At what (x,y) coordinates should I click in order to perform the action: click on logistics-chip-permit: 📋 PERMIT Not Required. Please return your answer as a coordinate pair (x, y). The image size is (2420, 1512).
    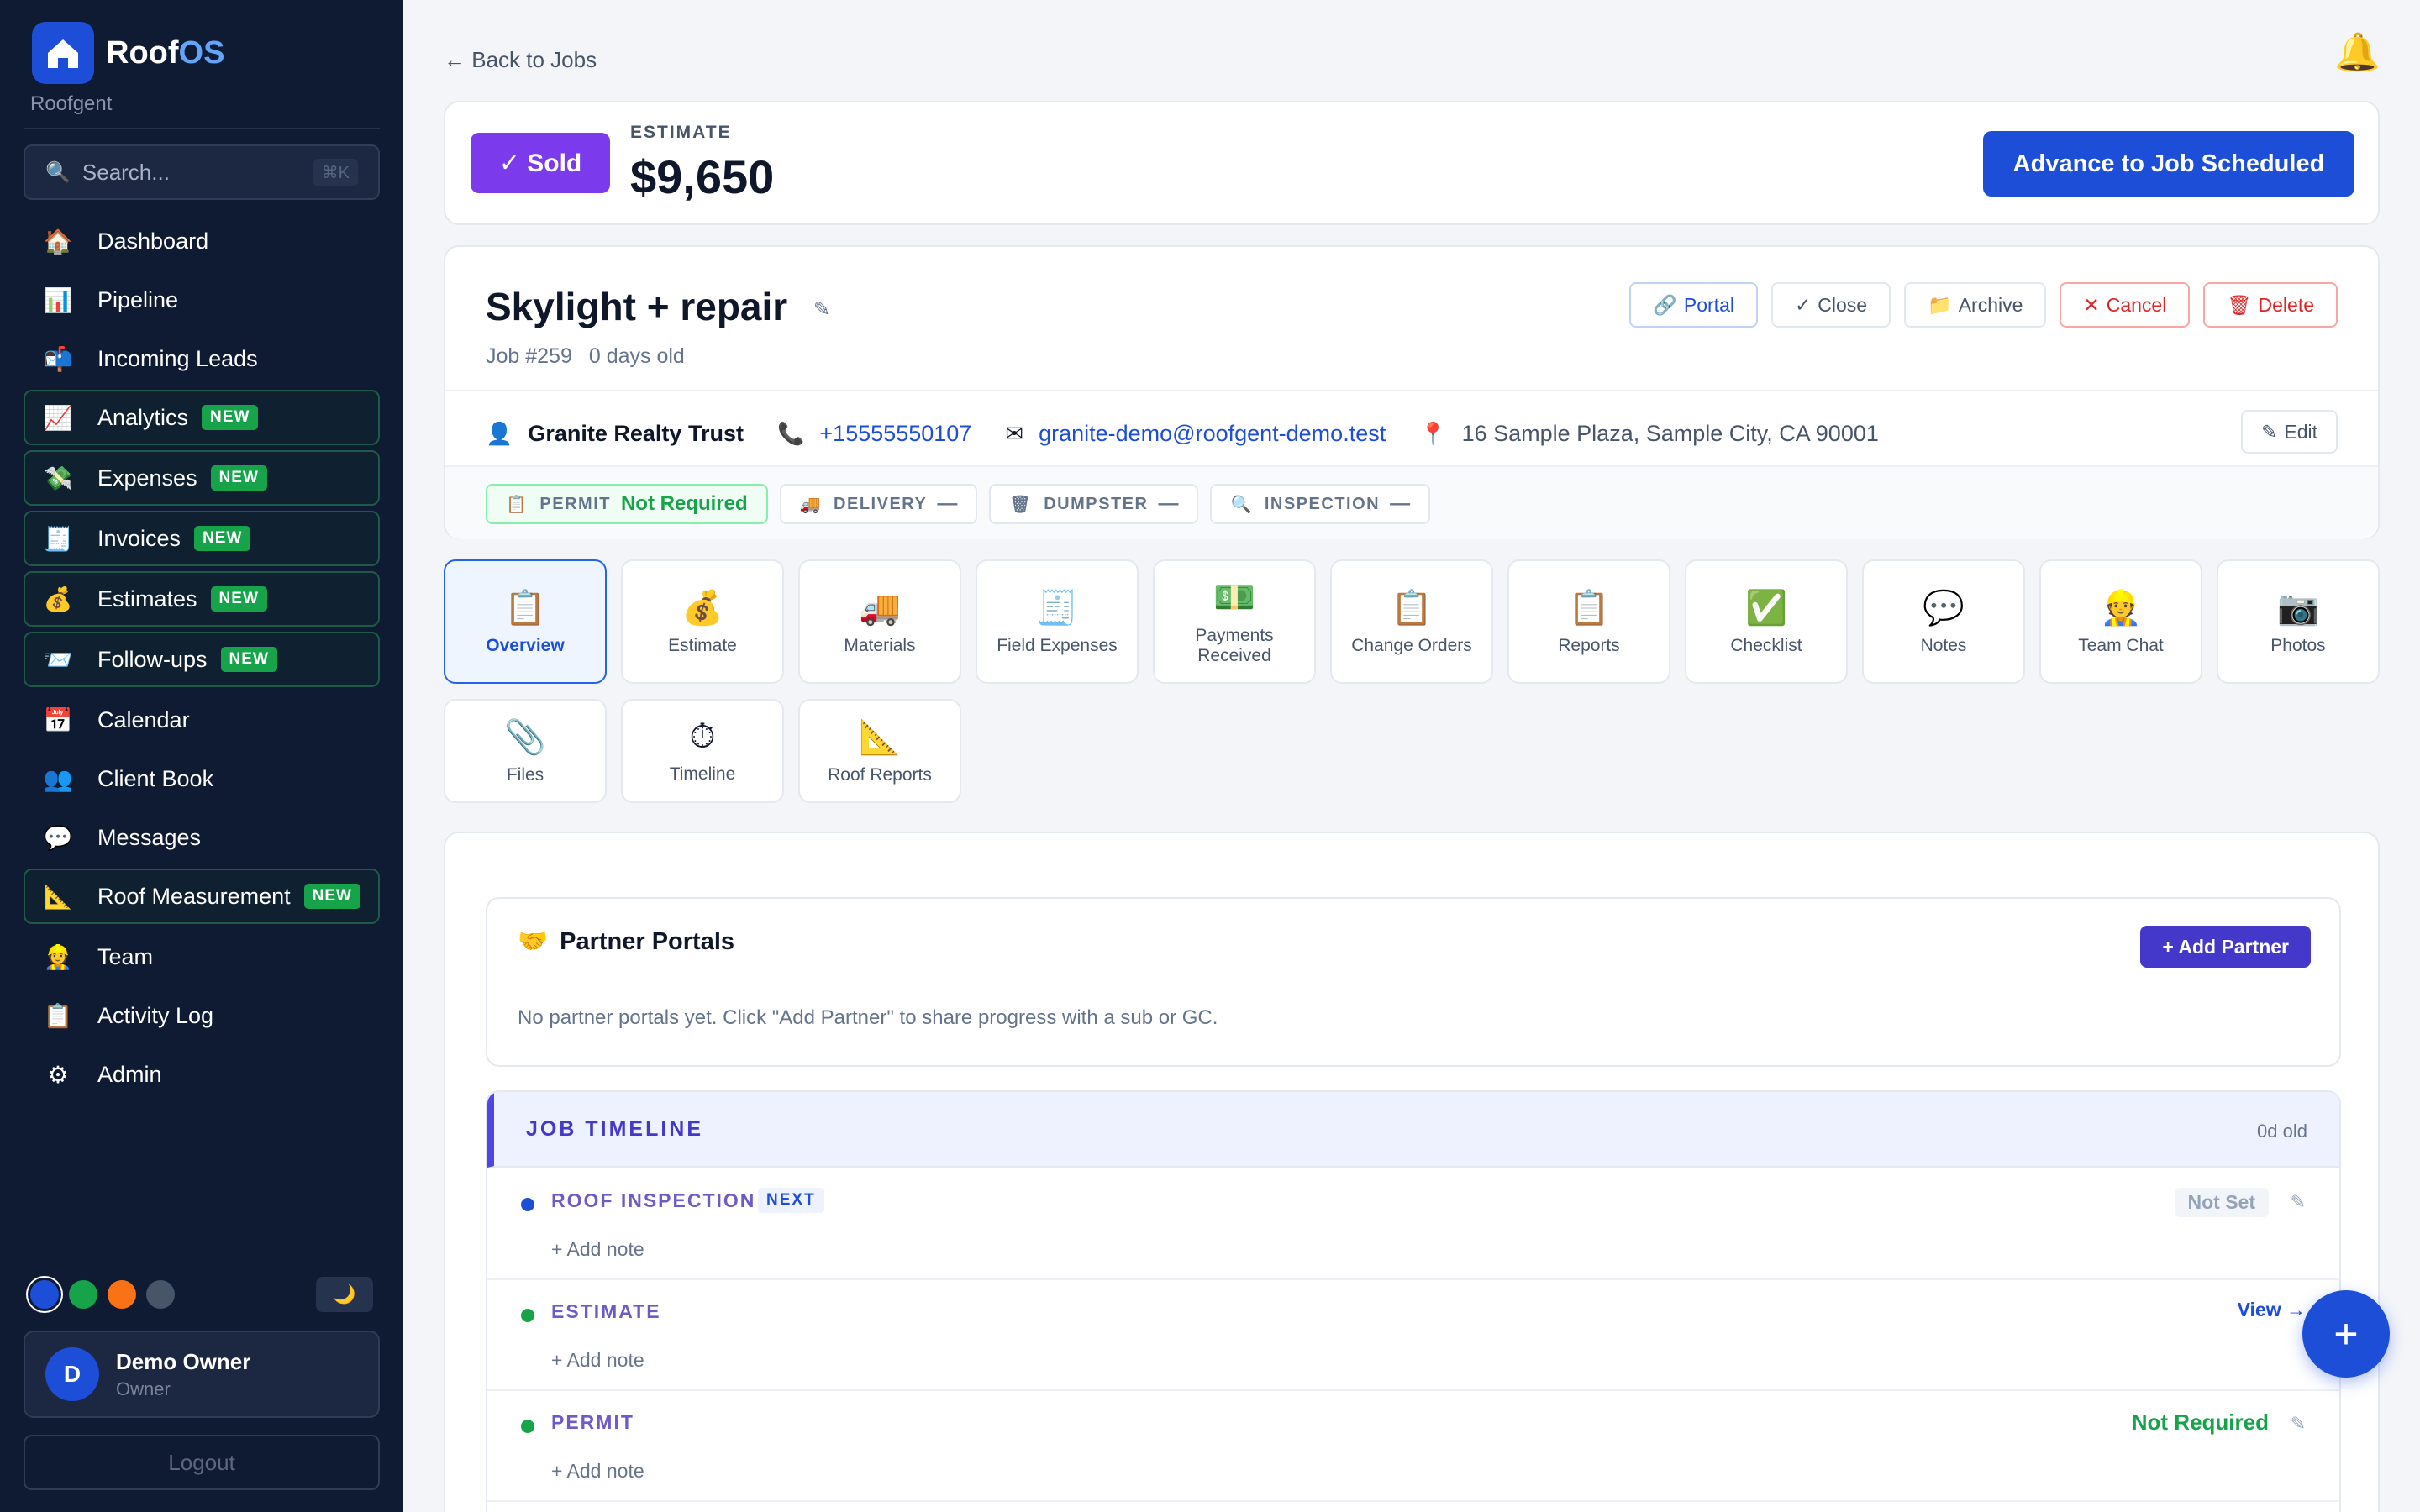
    Looking at the image, I should click on (627, 504).